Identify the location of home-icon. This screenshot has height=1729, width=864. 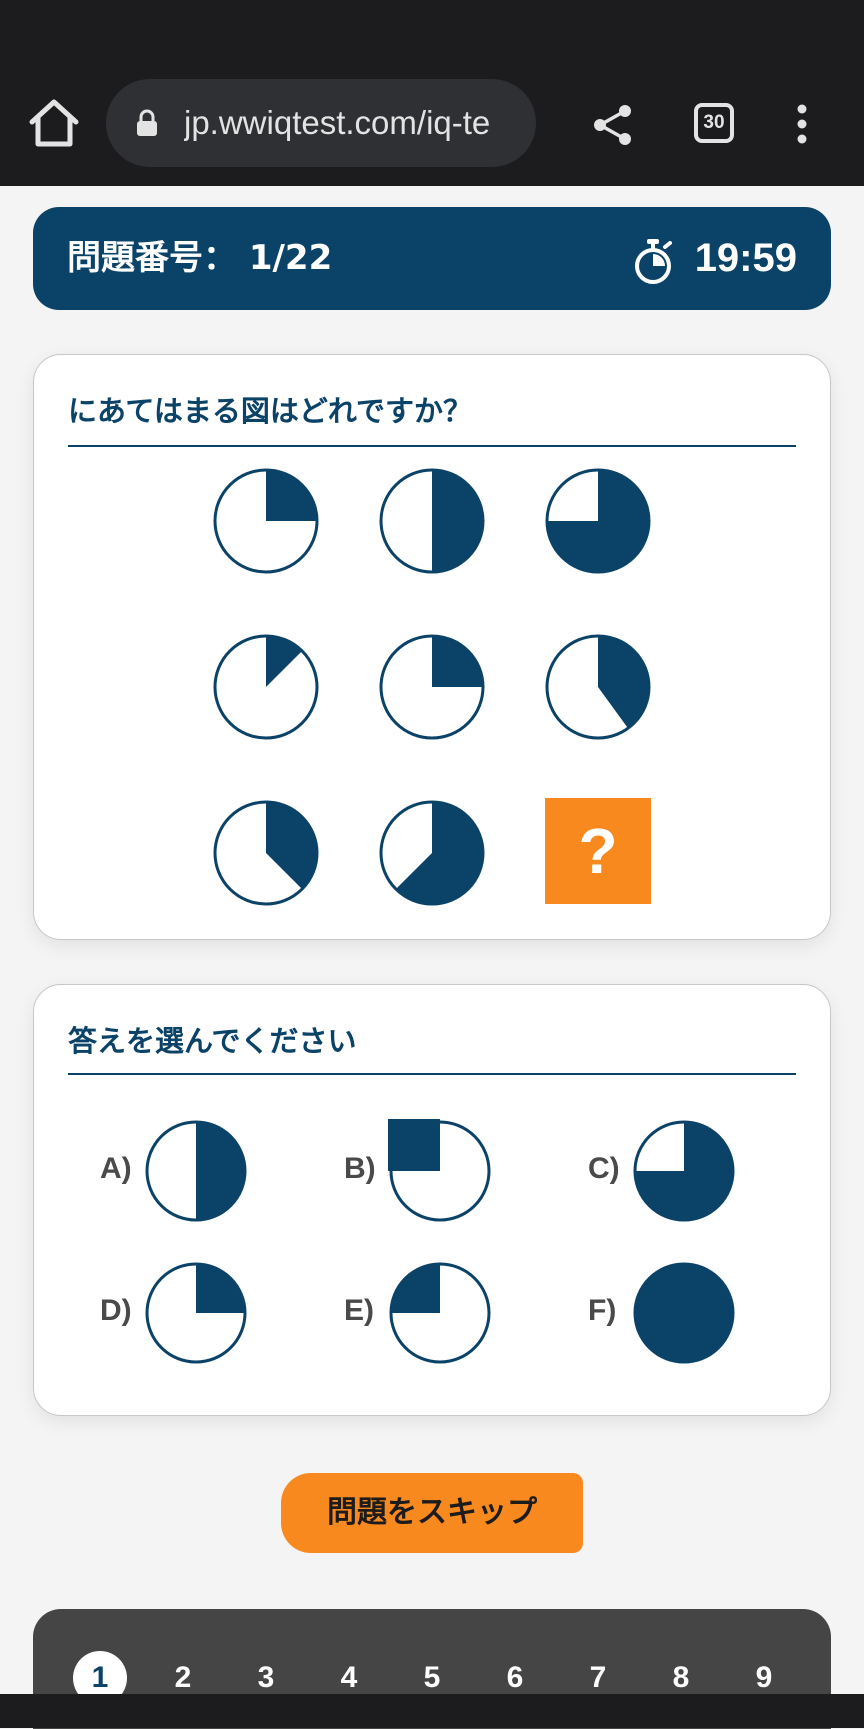
(54, 124).